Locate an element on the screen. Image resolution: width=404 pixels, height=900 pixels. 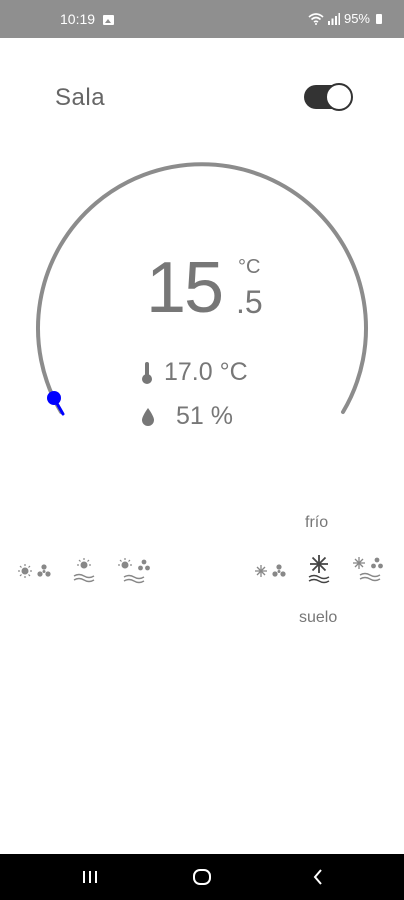
recents-icon is located at coordinates (90, 877).